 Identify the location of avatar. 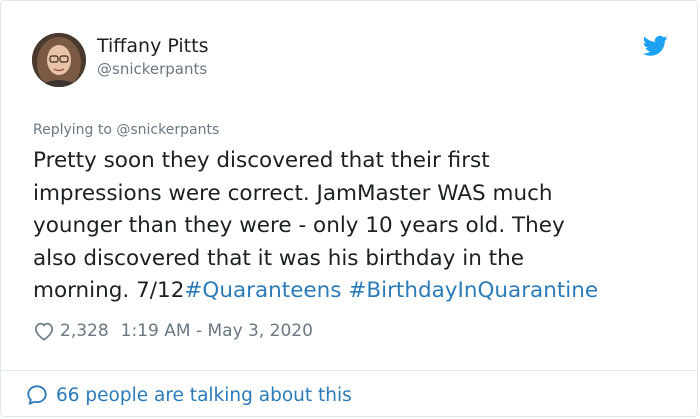
(59, 60).